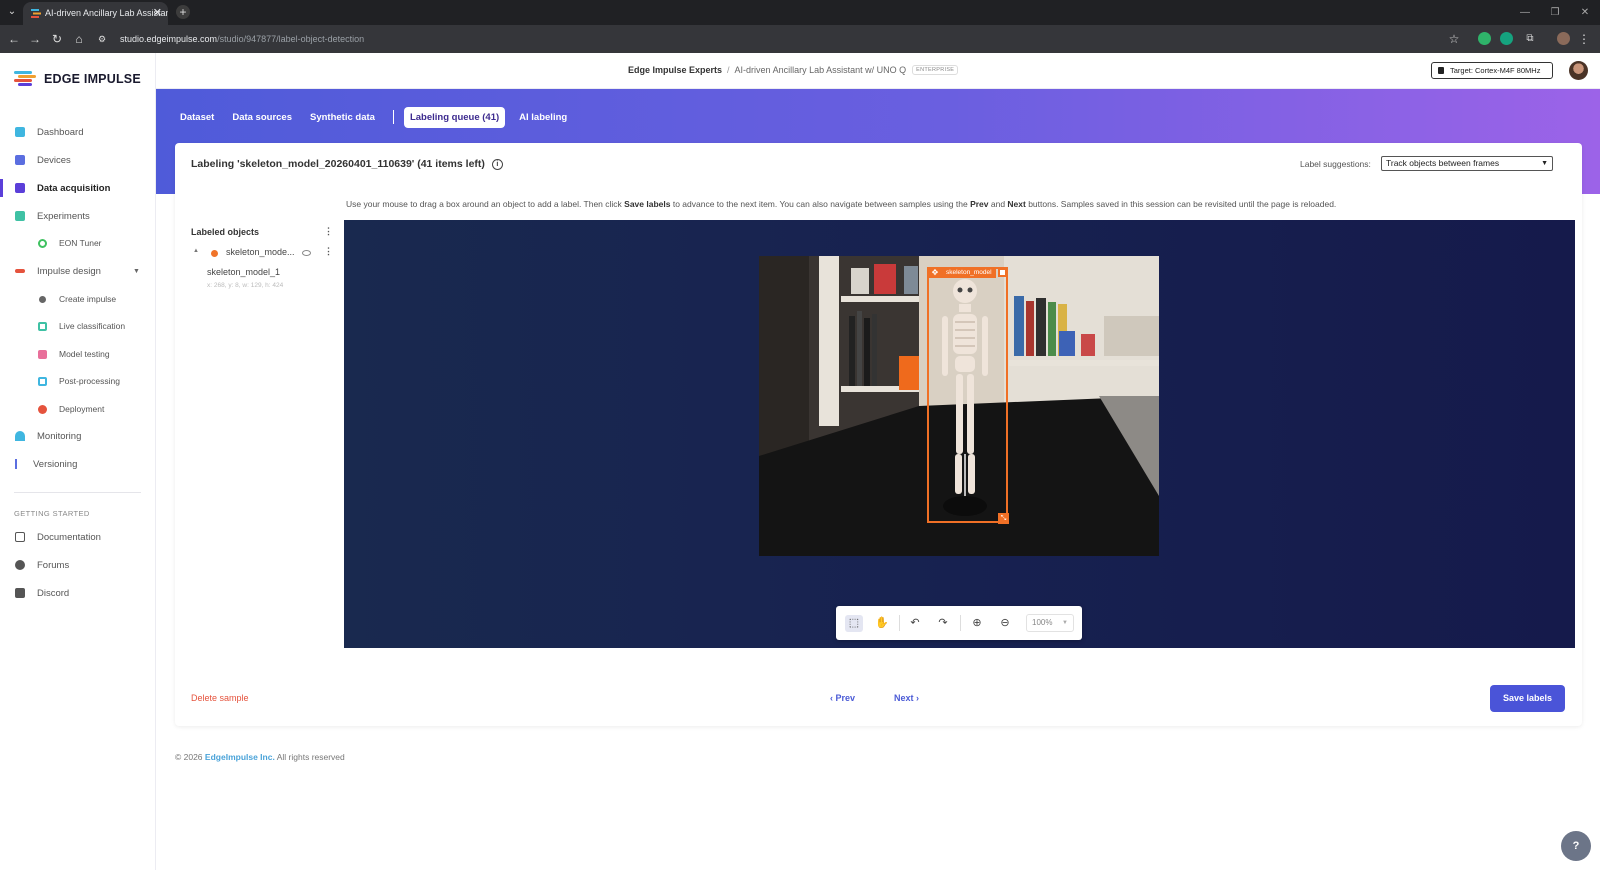 The image size is (1600, 870). Describe the element at coordinates (1005, 623) in the screenshot. I see `zoom-out-icon: ⊖` at that location.